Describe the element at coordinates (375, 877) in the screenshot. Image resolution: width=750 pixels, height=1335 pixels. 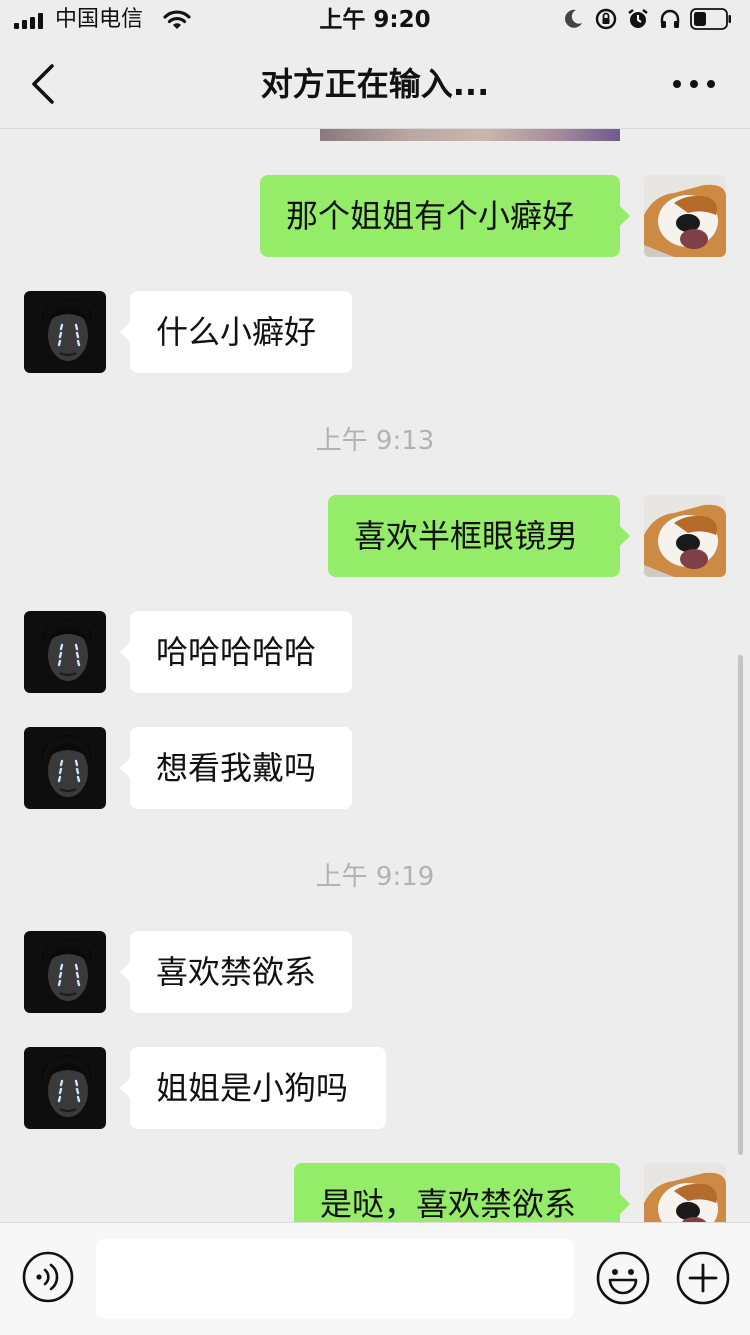
I see `timestamp: 上午 9:19` at that location.